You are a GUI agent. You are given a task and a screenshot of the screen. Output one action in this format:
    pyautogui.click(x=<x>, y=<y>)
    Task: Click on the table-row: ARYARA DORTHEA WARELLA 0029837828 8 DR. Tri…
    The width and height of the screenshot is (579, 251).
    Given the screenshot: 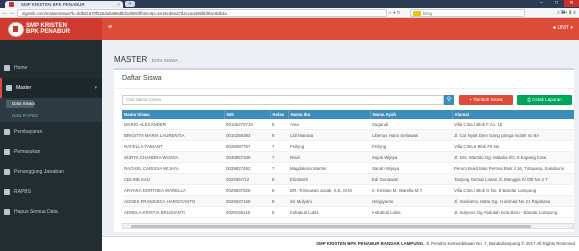 What is the action you would take?
    pyautogui.click(x=348, y=190)
    